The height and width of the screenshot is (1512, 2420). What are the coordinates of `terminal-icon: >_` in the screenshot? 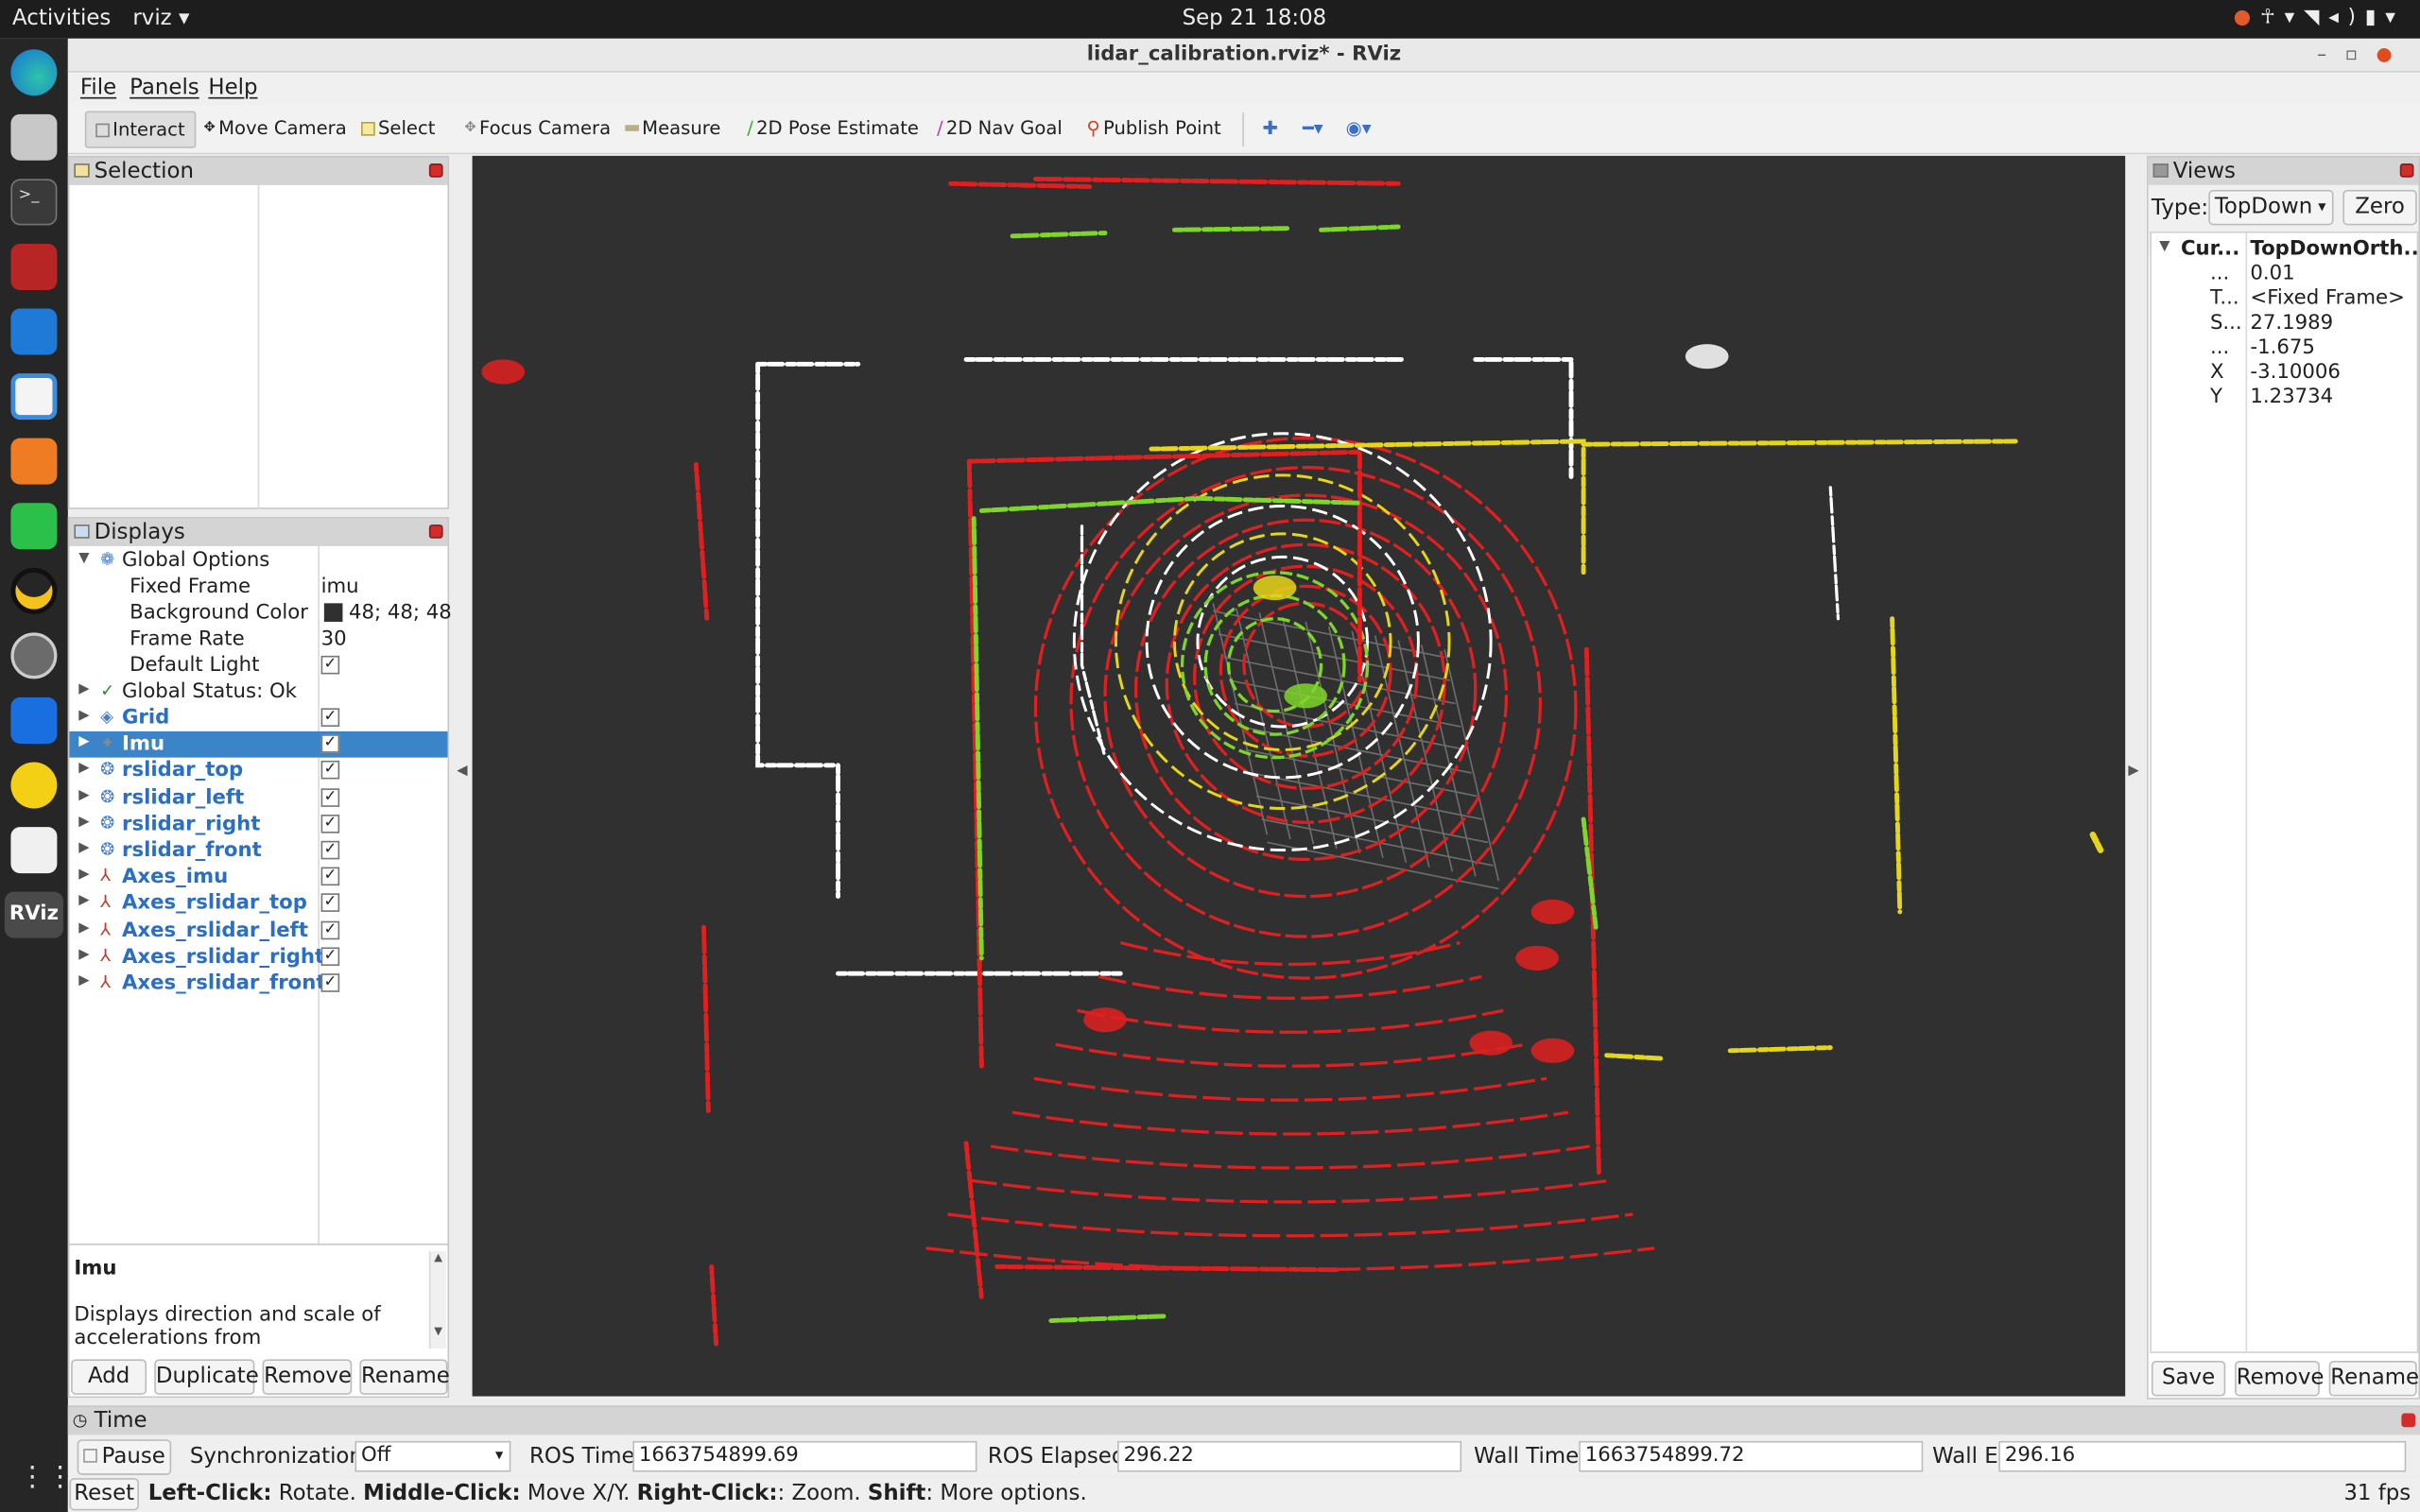 It's located at (34, 202).